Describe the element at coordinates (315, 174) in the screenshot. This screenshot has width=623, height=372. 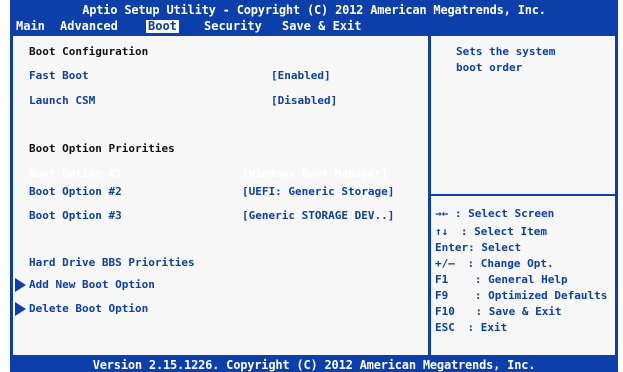
I see `boot-option-1-value: [Windows Boot Manager]` at that location.